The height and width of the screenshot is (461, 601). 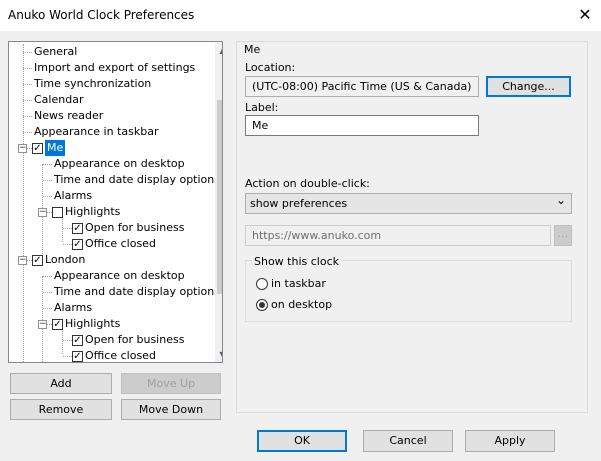 I want to click on ok-button: OK, so click(x=302, y=441).